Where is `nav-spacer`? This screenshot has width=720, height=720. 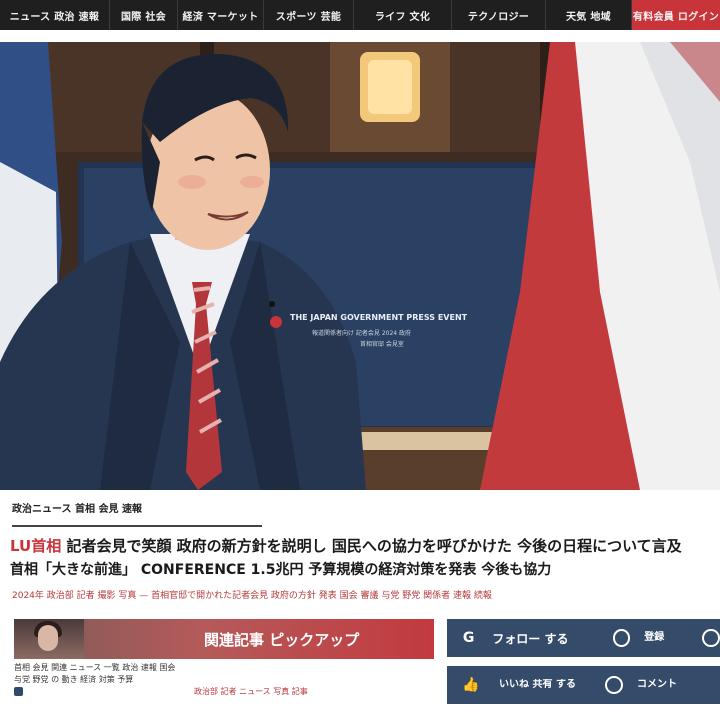
nav-spacer is located at coordinates (360, 36).